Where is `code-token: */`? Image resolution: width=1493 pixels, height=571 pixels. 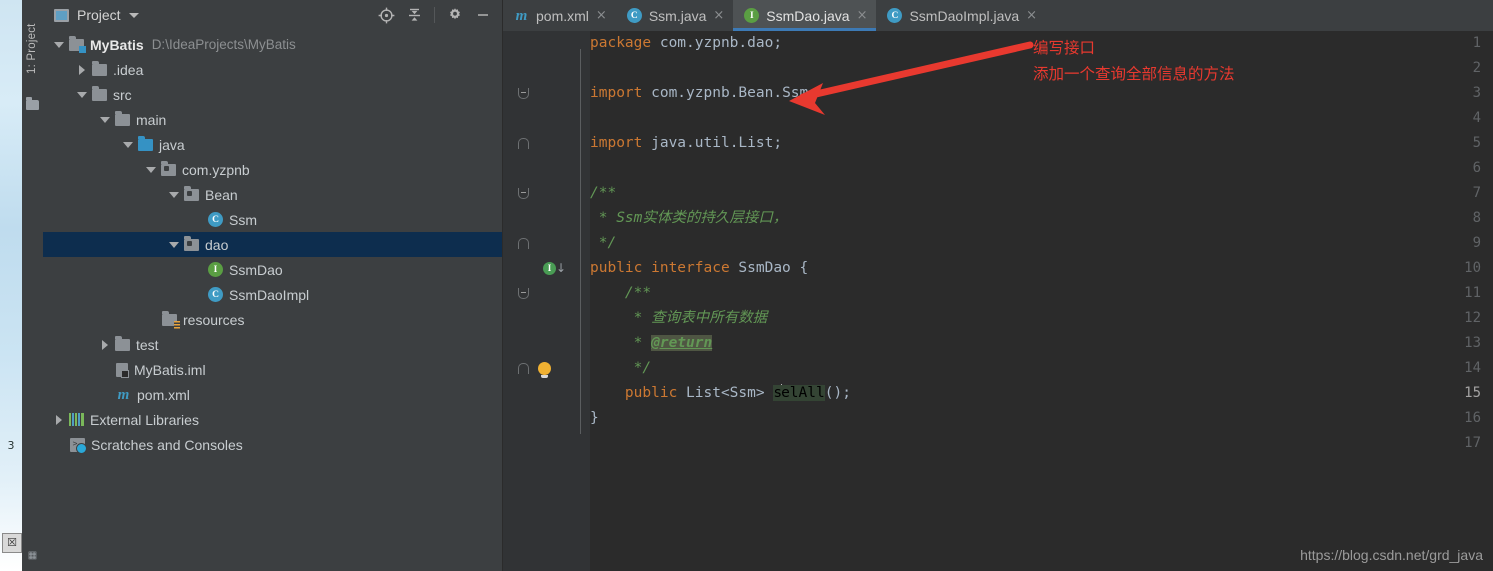
code-token: */ is located at coordinates (621, 368).